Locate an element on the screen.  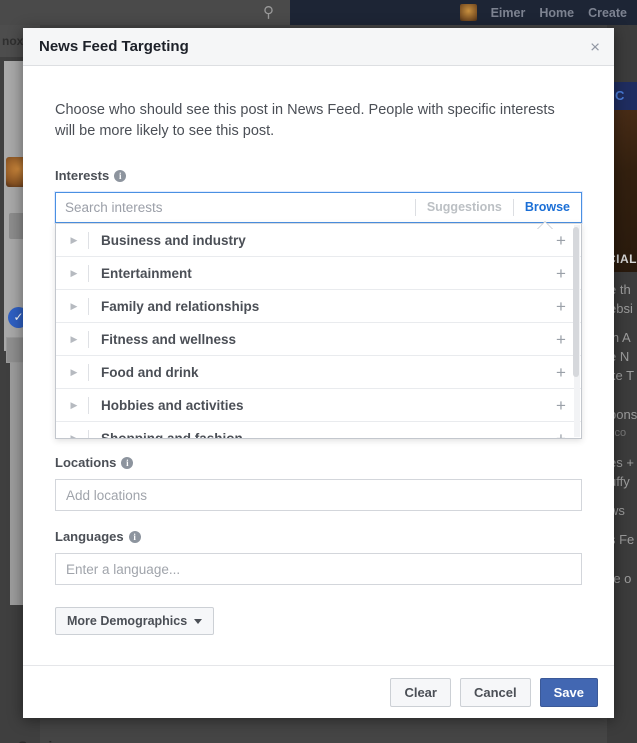
list-item: ▶ Hobbies and activities + is located at coordinates (318, 405).